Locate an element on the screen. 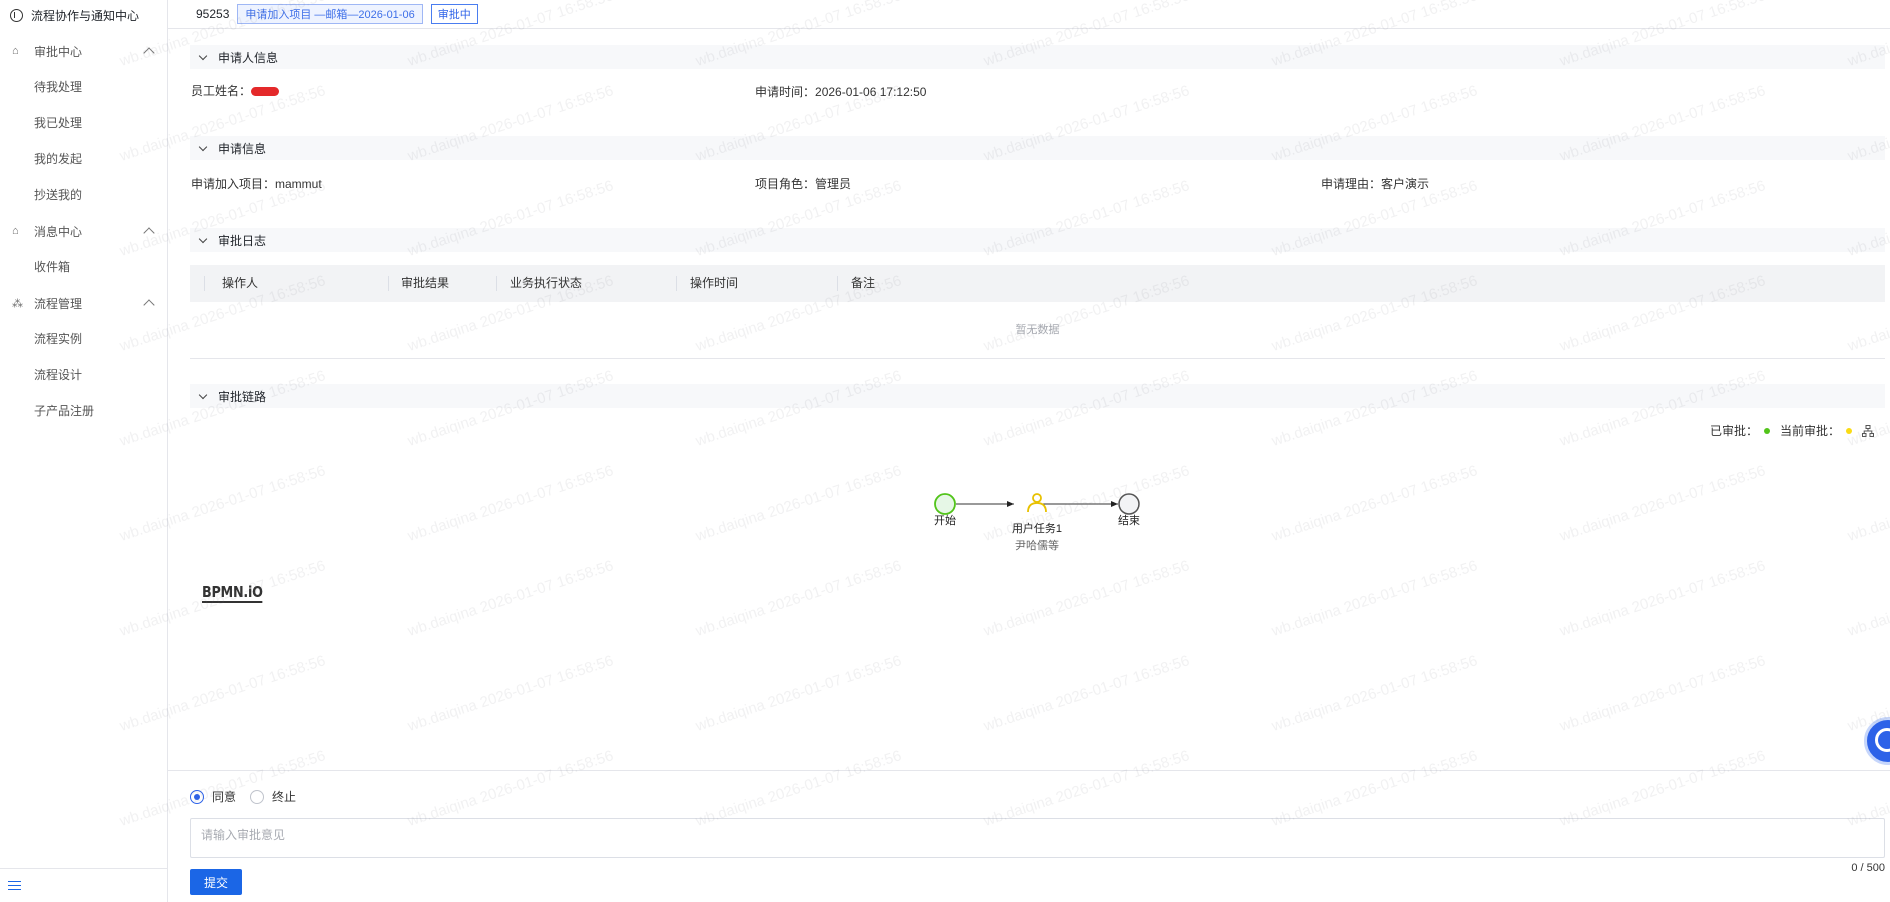  field-value: 管理员 is located at coordinates (833, 184).